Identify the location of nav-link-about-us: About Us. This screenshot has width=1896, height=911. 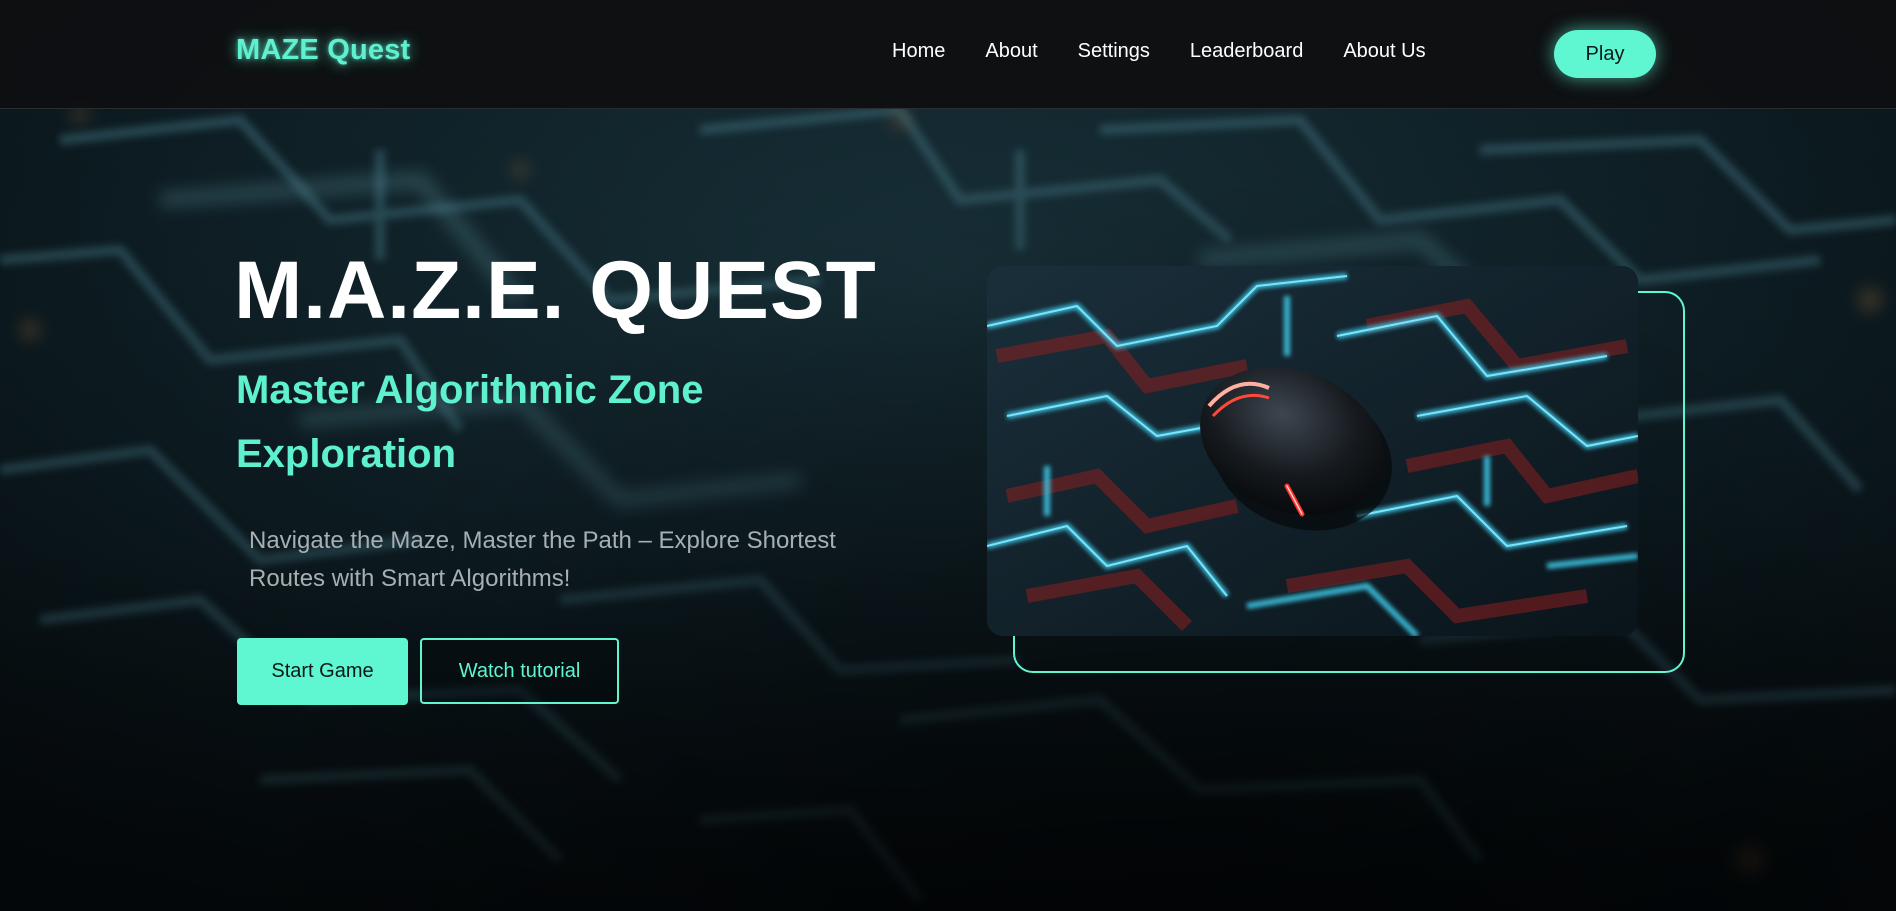
(1384, 51).